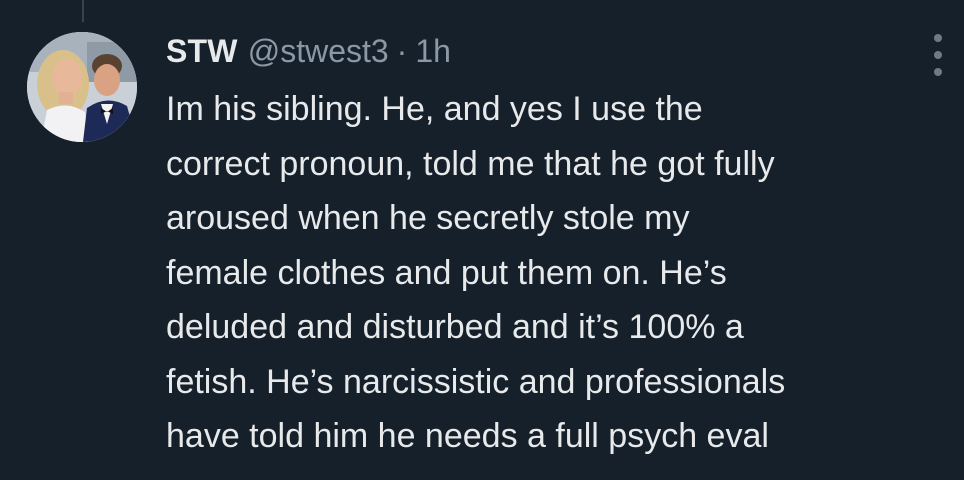  Describe the element at coordinates (433, 51) in the screenshot. I see `tweet-timestamp: 1h` at that location.